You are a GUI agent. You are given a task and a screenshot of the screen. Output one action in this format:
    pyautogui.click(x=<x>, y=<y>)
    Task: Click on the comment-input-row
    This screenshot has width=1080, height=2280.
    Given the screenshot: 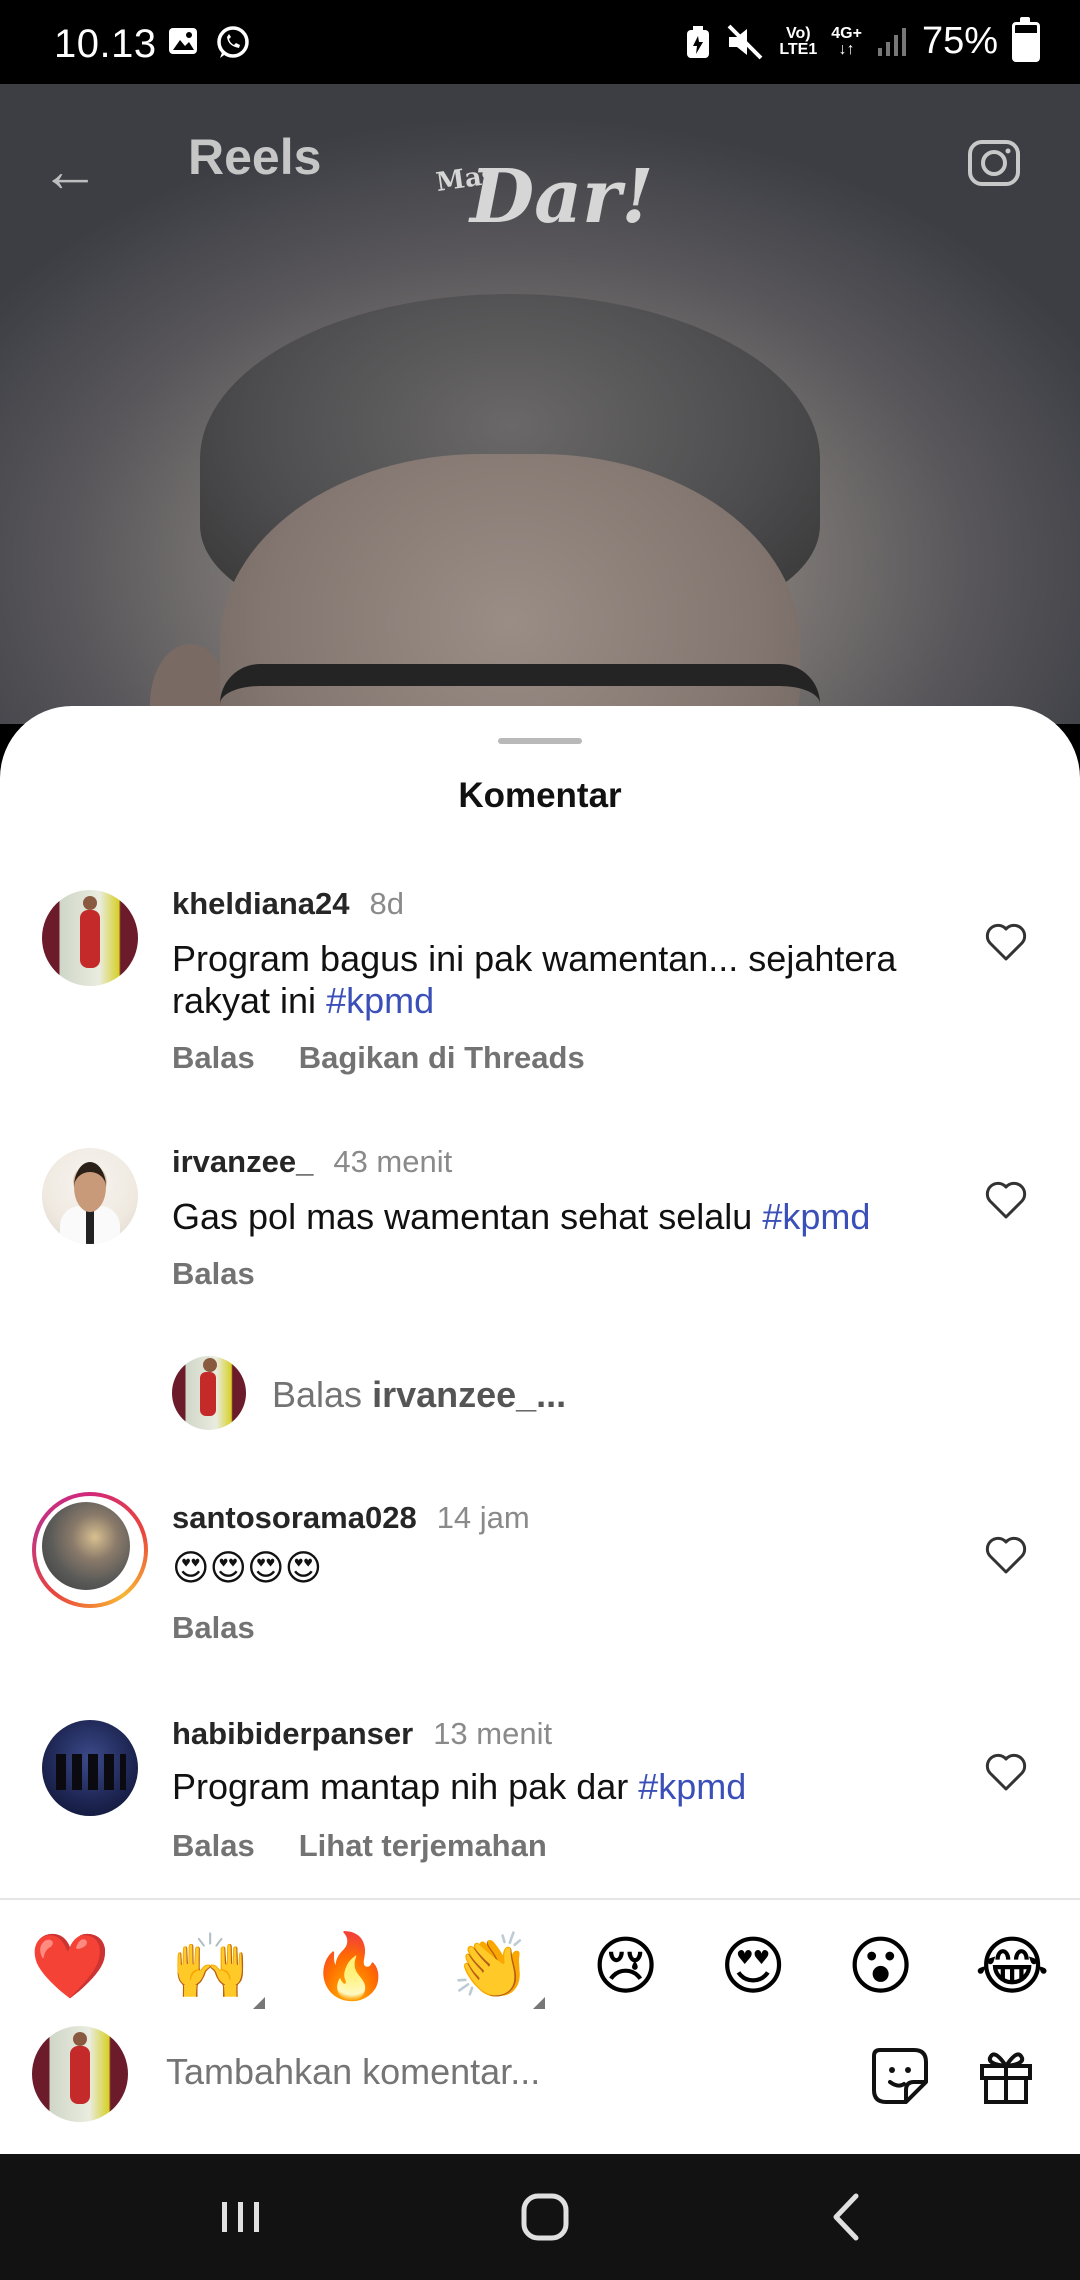 What is the action you would take?
    pyautogui.click(x=540, y=2085)
    